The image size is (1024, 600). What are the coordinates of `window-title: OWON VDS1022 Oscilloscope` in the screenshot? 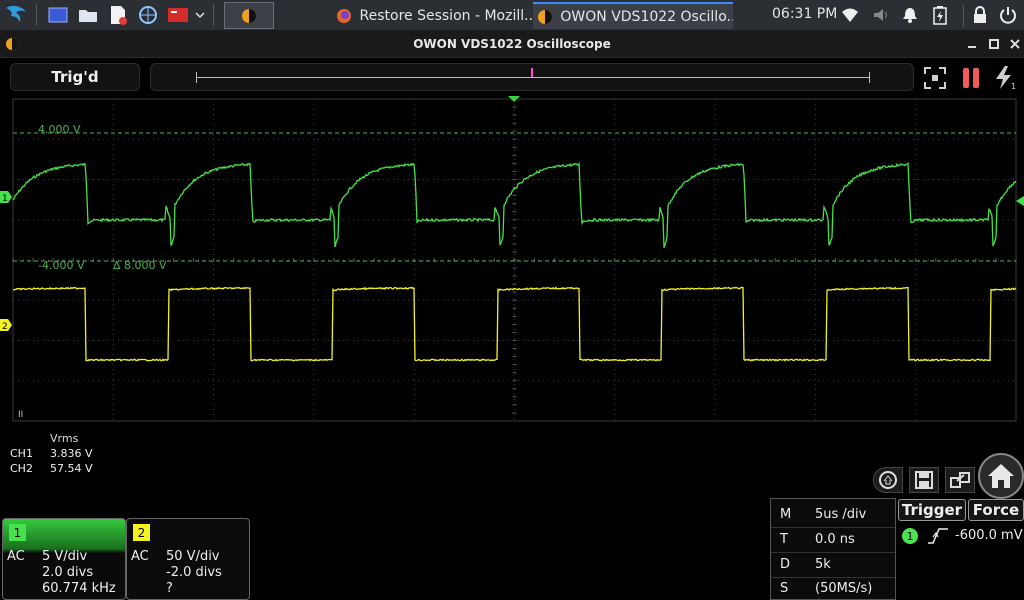 It's located at (512, 44).